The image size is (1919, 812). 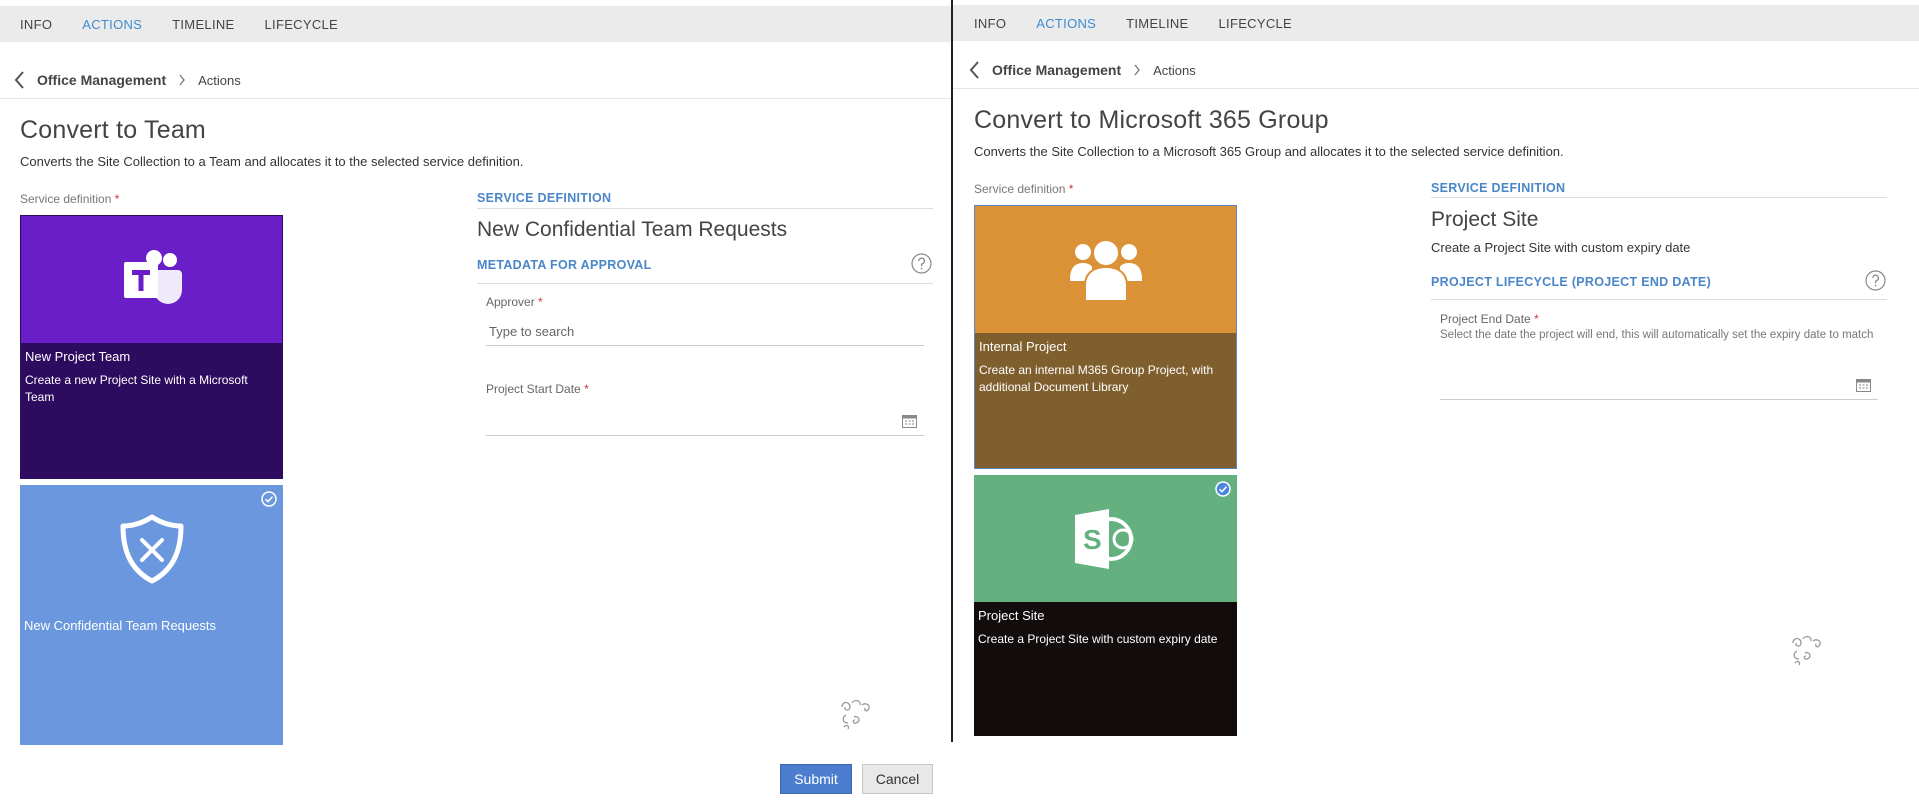 I want to click on tile-name: Project Site, so click(x=1011, y=615).